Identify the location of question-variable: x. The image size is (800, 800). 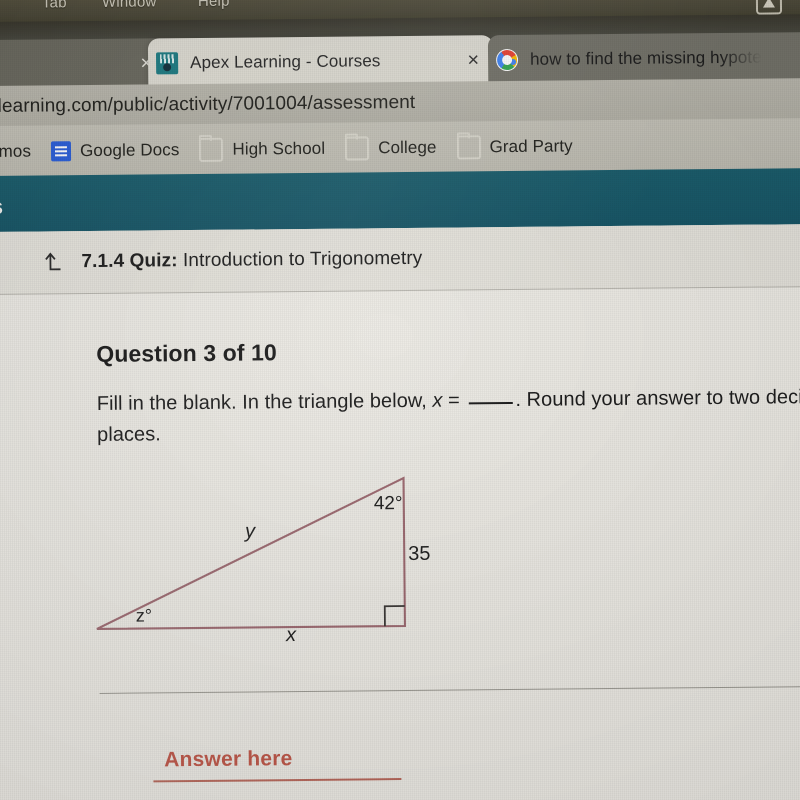
(437, 400).